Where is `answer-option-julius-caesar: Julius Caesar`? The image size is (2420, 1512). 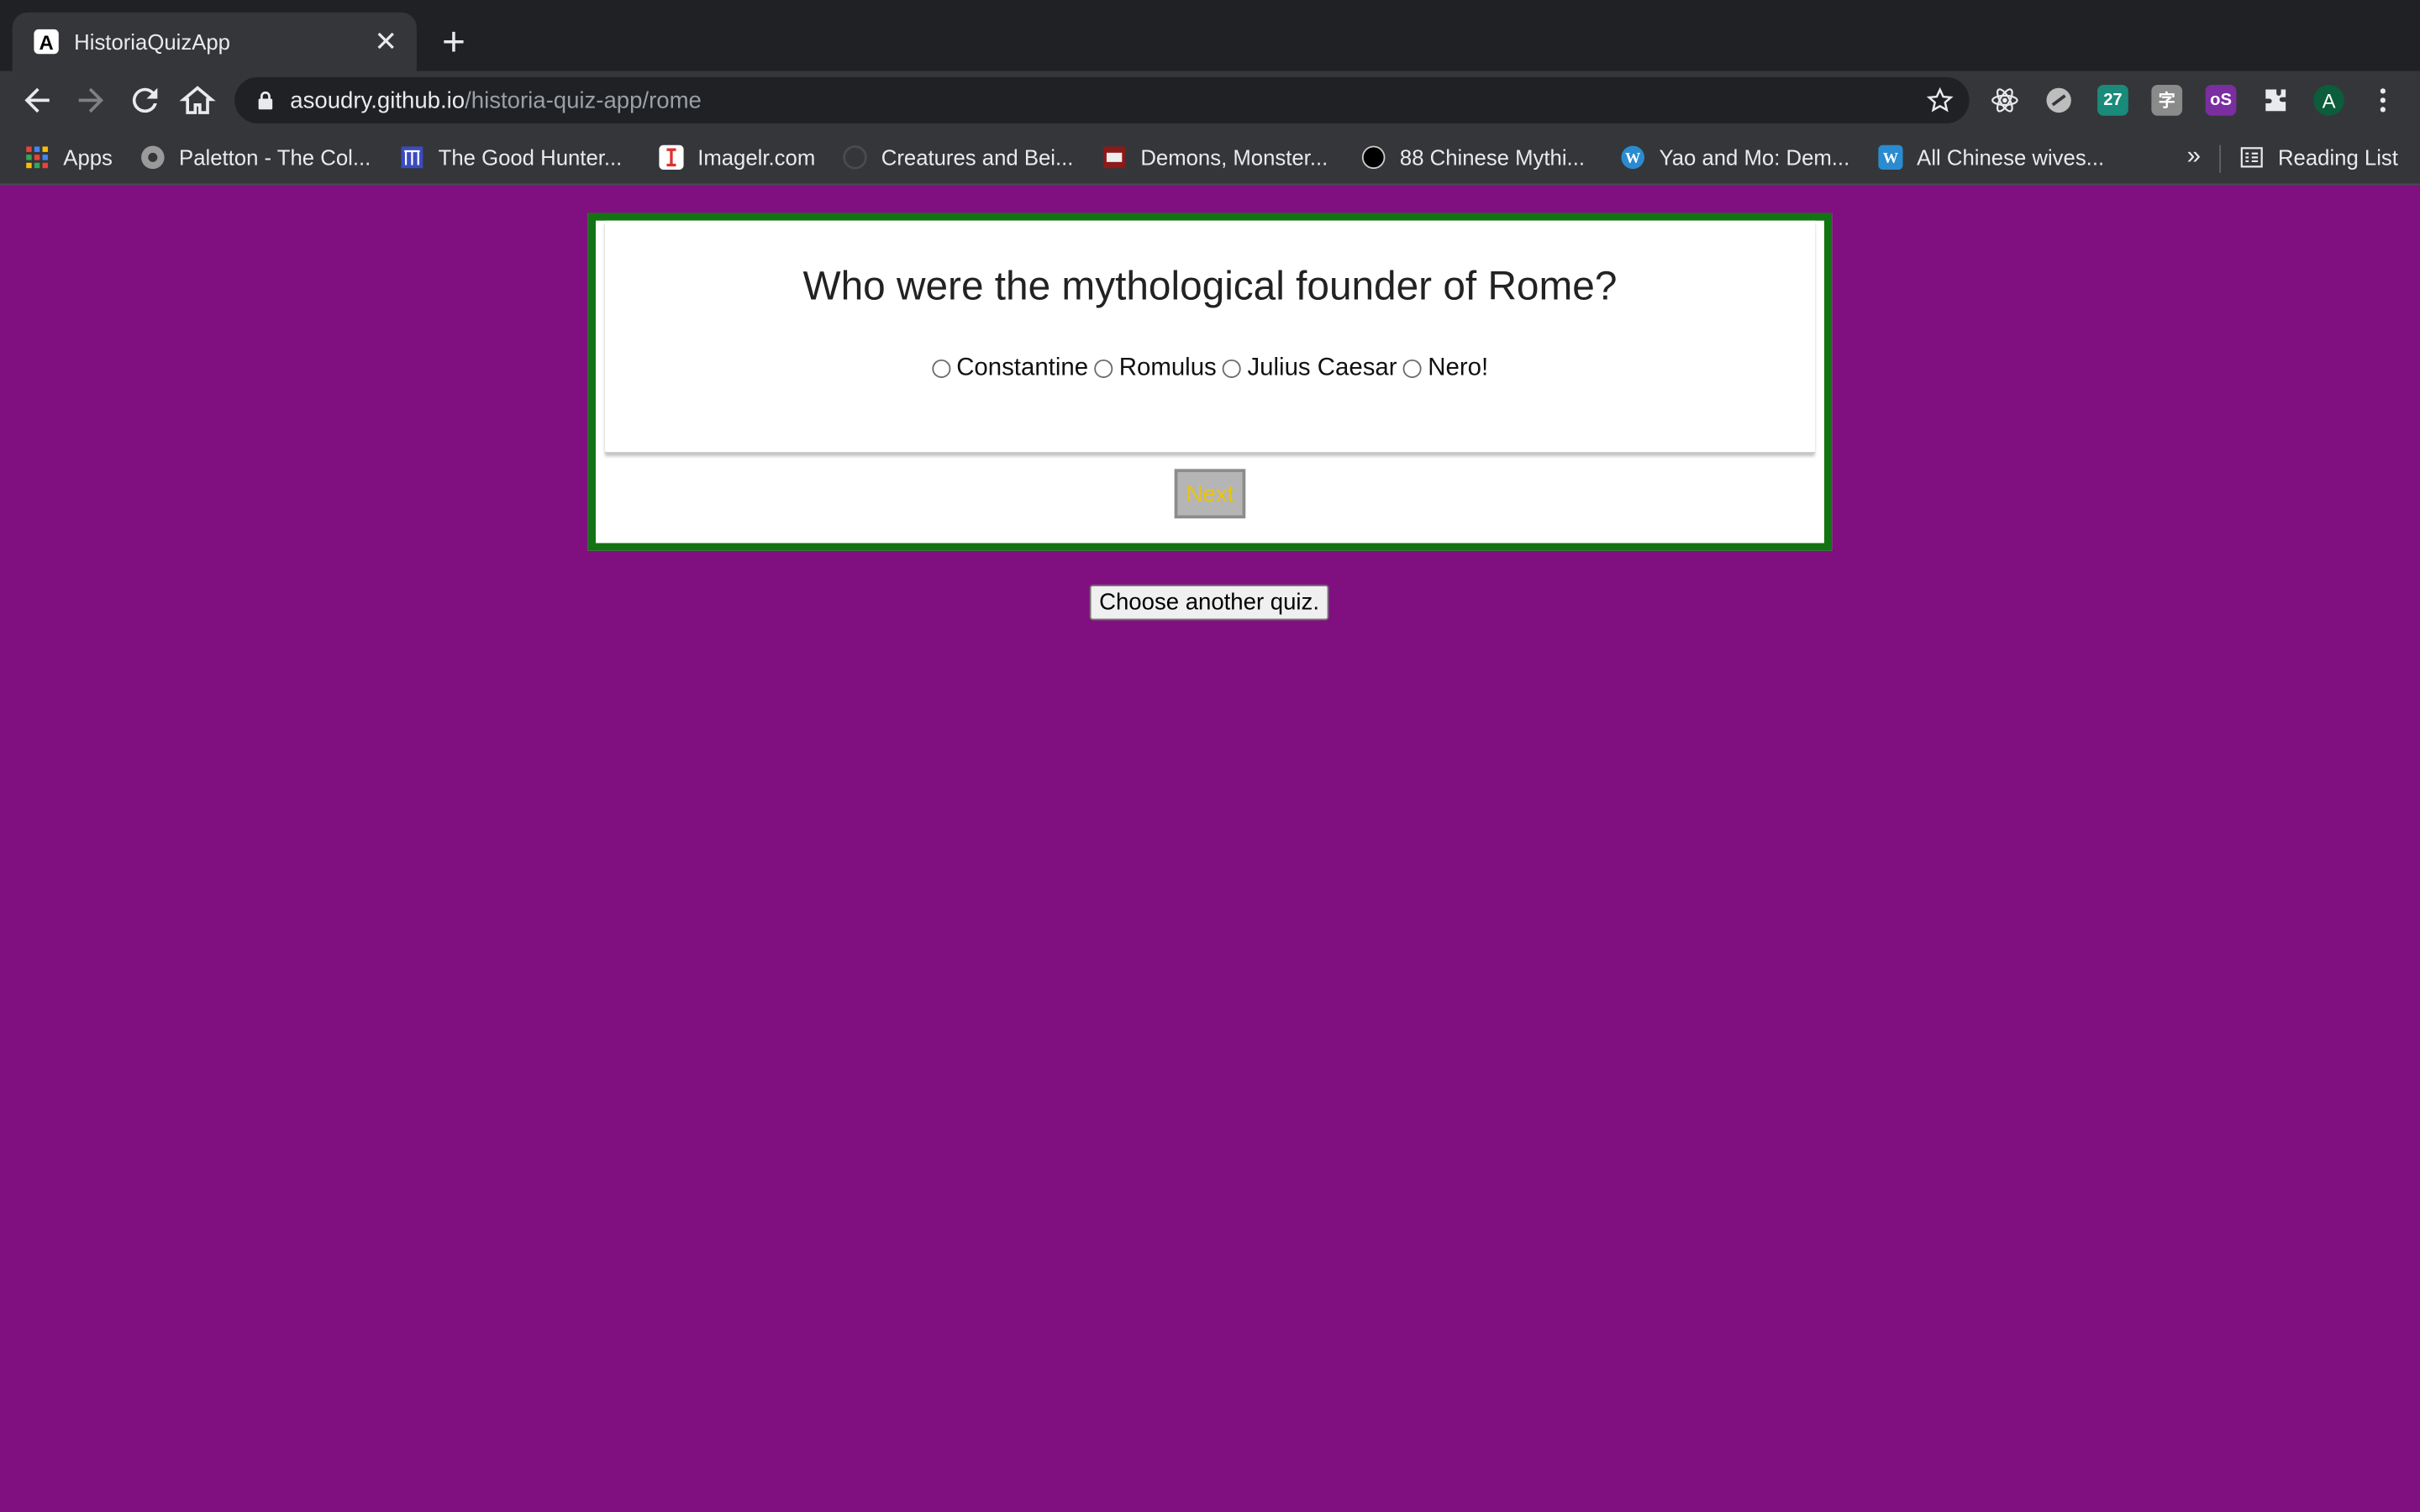 answer-option-julius-caesar: Julius Caesar is located at coordinates (1310, 368).